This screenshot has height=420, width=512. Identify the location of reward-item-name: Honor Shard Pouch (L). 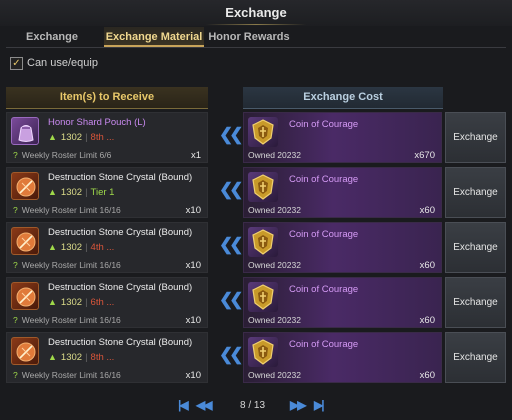
(97, 122).